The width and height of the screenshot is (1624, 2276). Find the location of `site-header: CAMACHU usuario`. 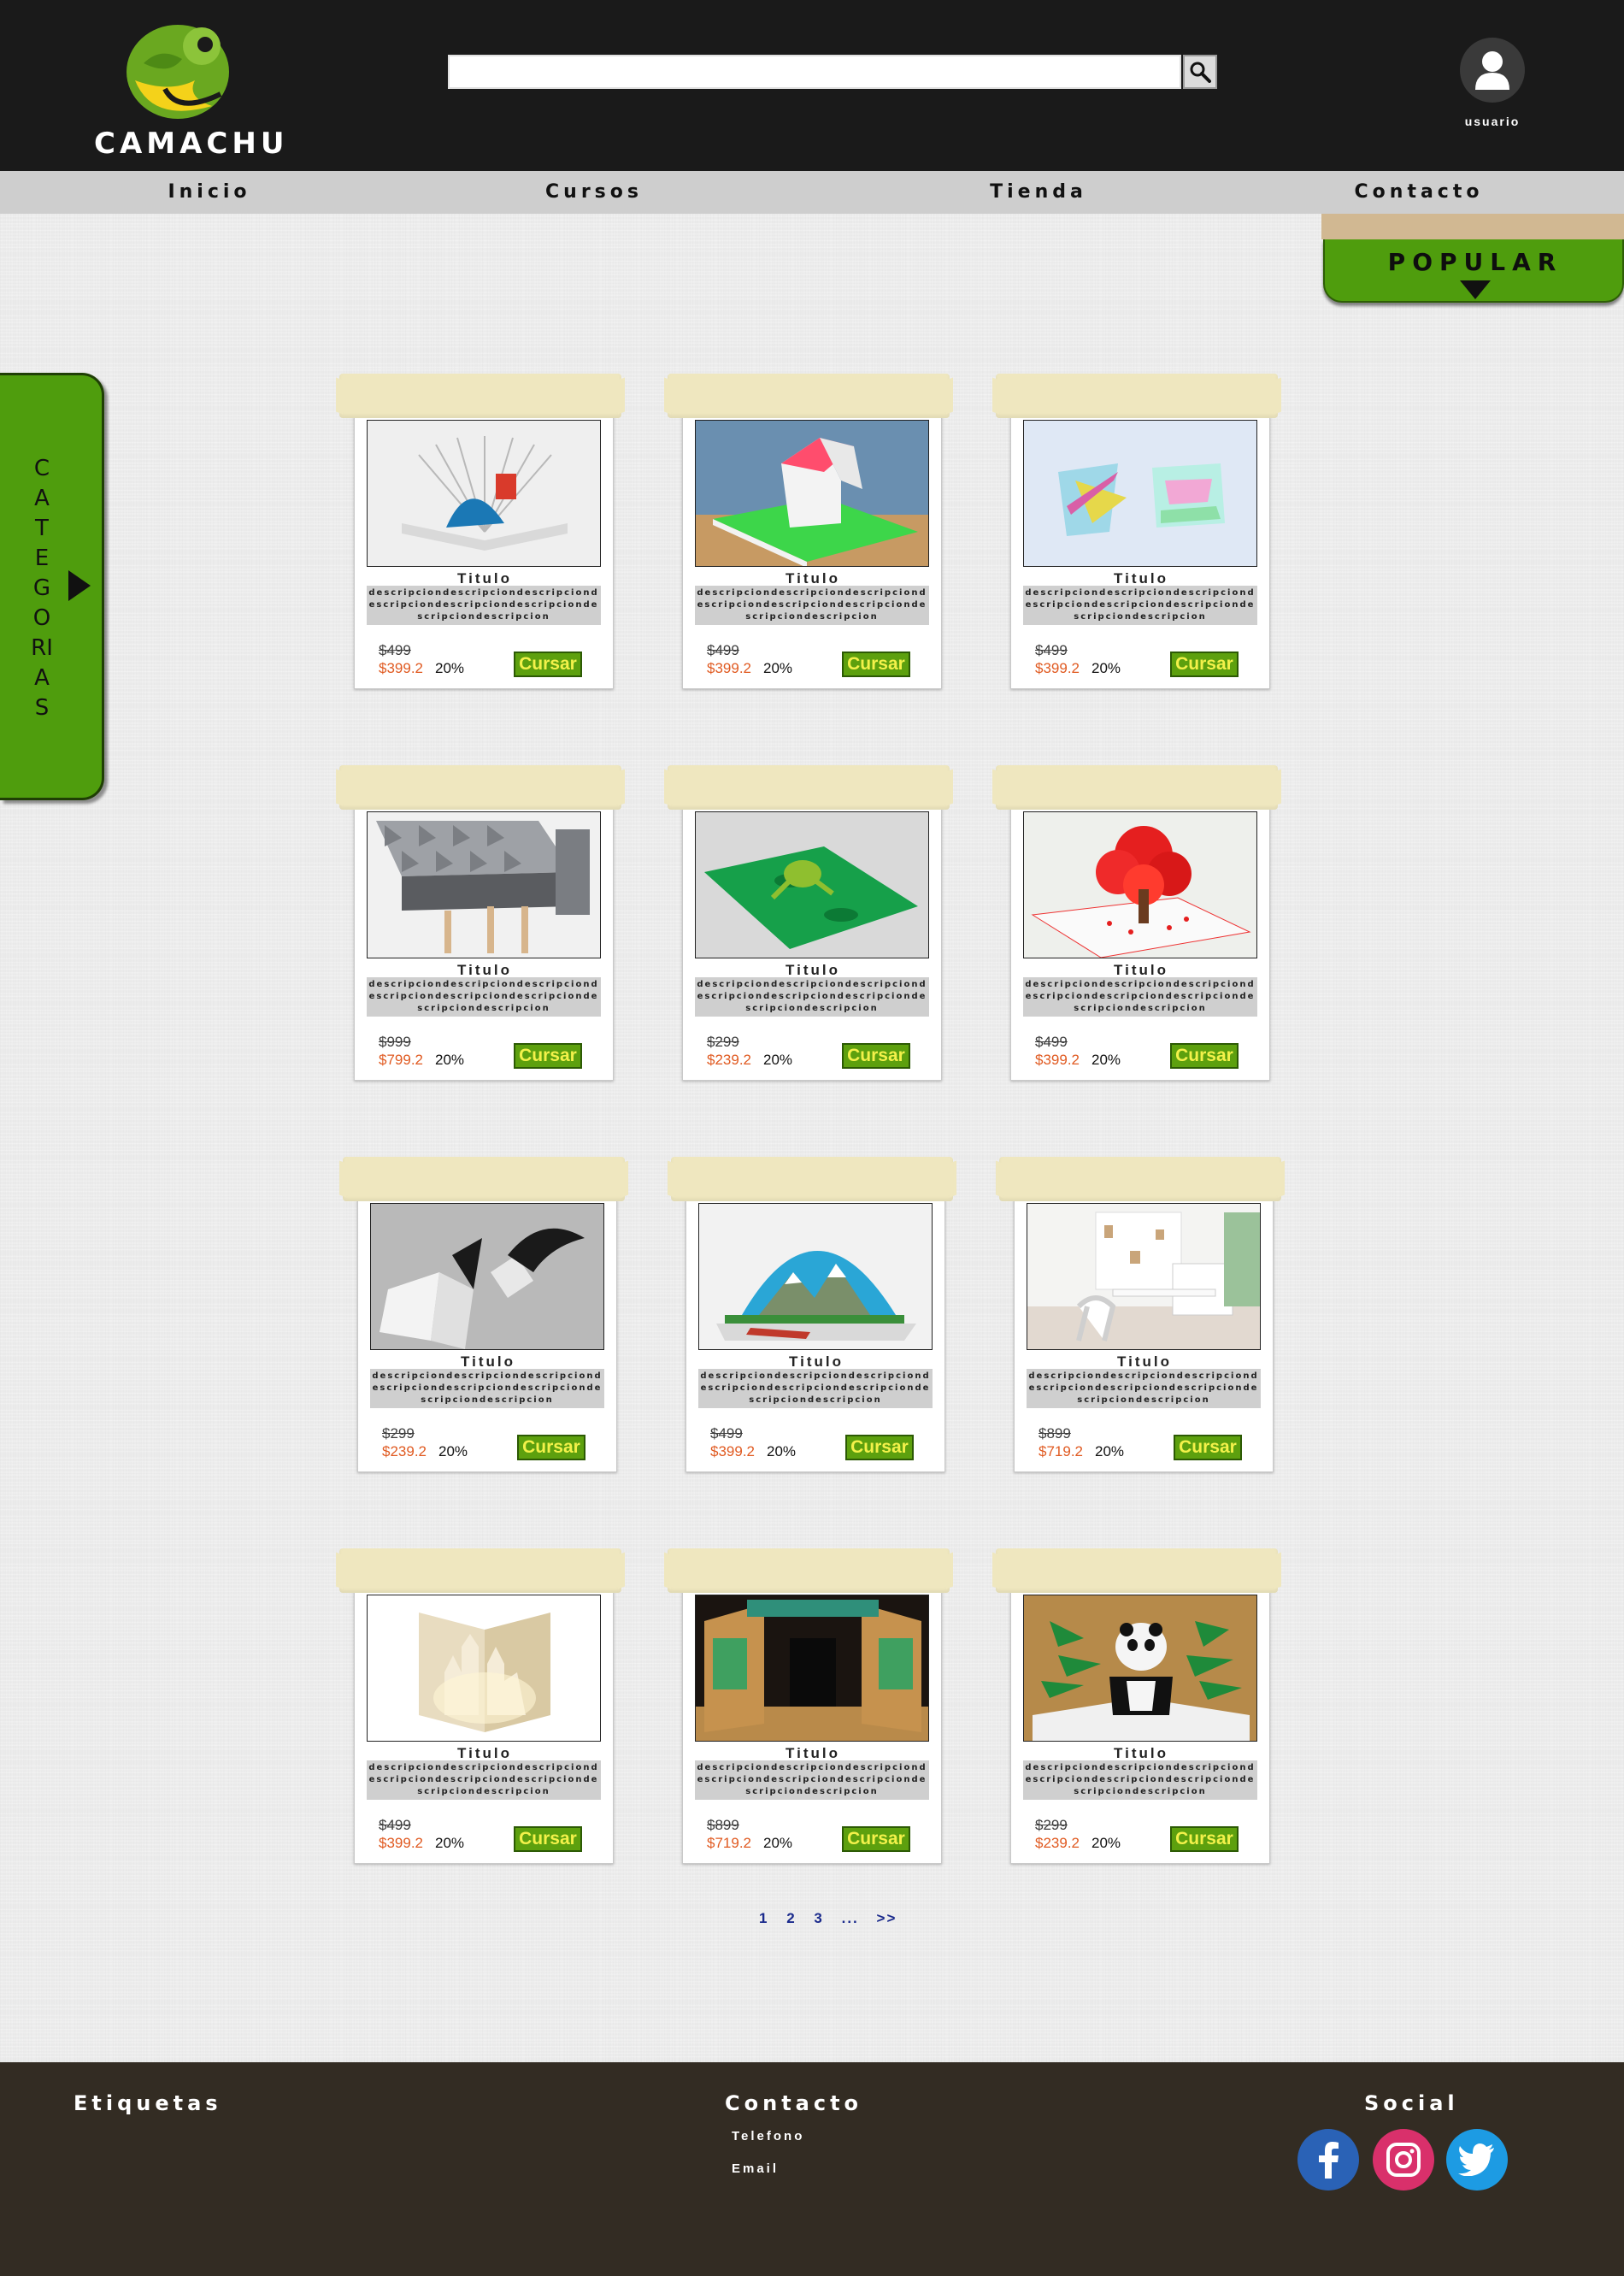

site-header: CAMACHU usuario is located at coordinates (812, 85).